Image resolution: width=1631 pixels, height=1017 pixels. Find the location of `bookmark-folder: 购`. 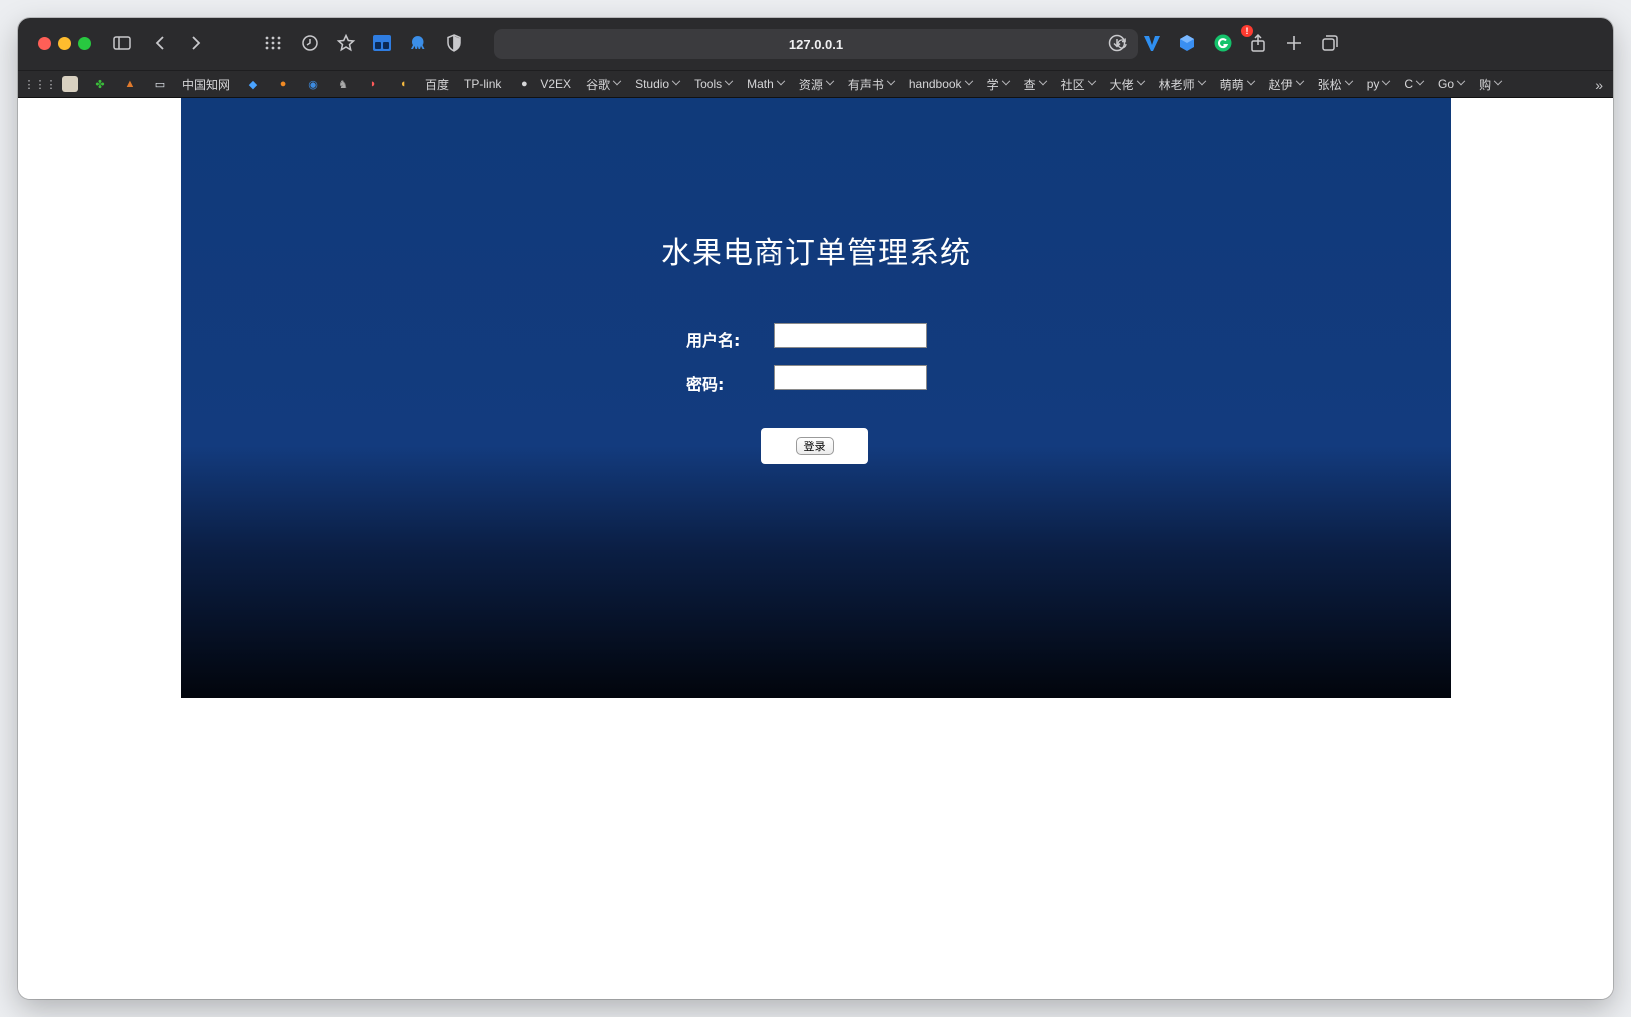

bookmark-folder: 购 is located at coordinates (1491, 84).